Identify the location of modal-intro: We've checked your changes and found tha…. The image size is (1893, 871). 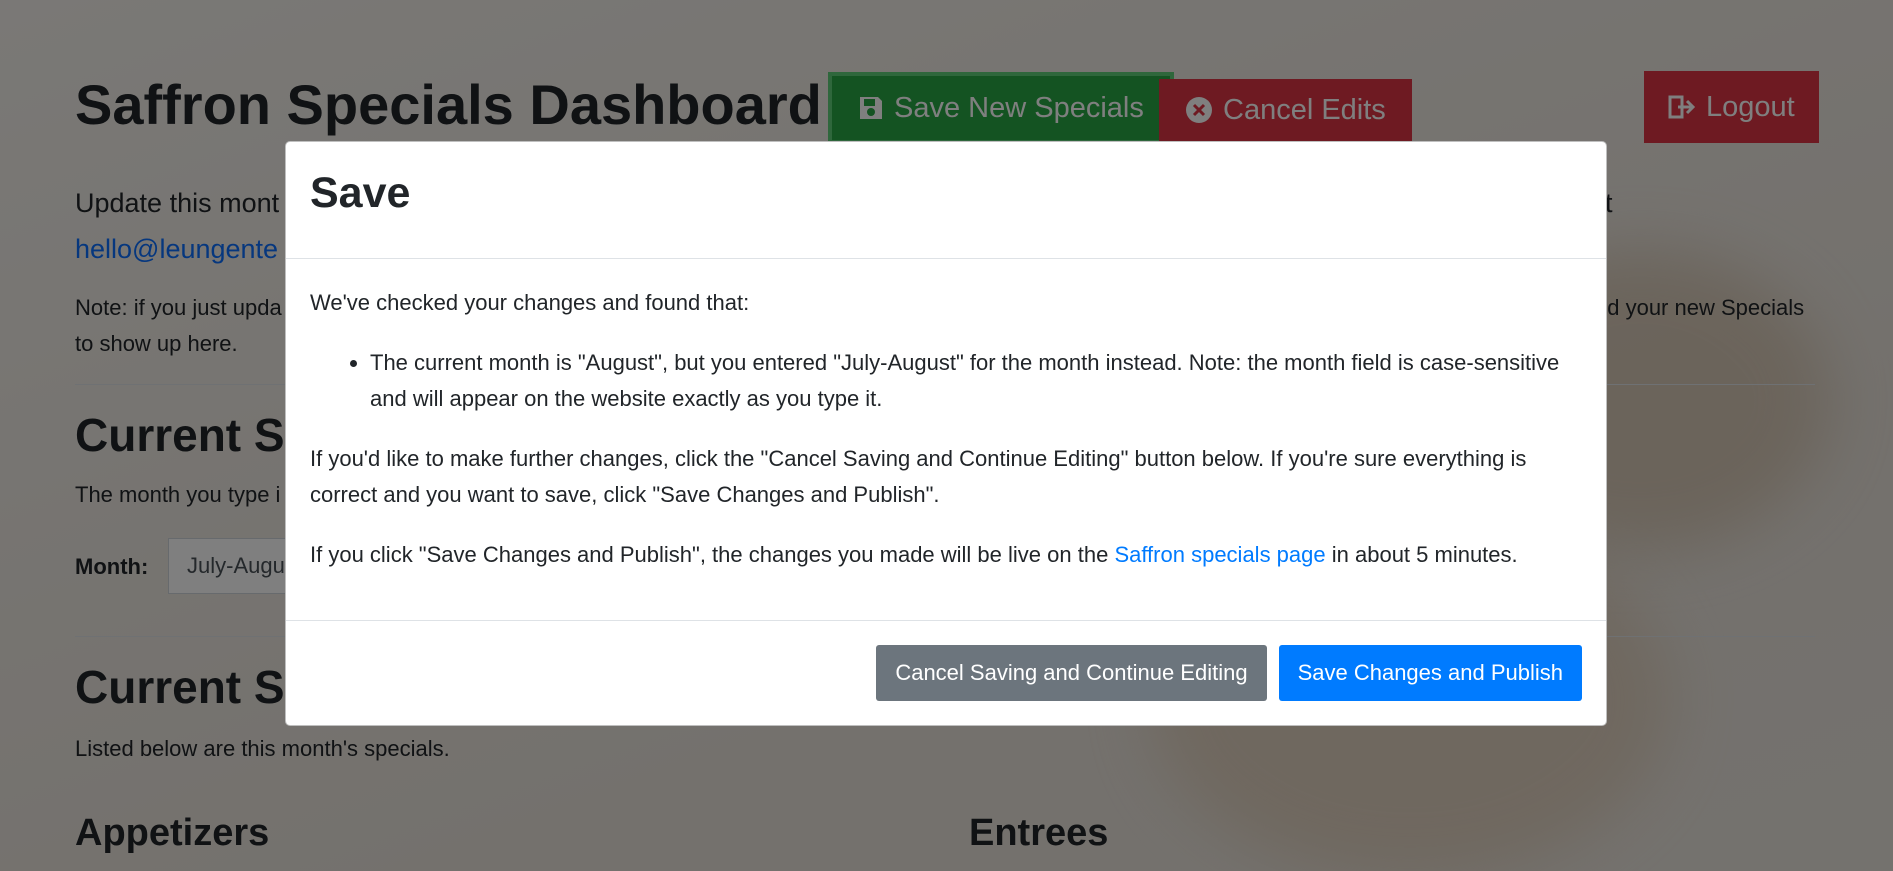
(530, 302).